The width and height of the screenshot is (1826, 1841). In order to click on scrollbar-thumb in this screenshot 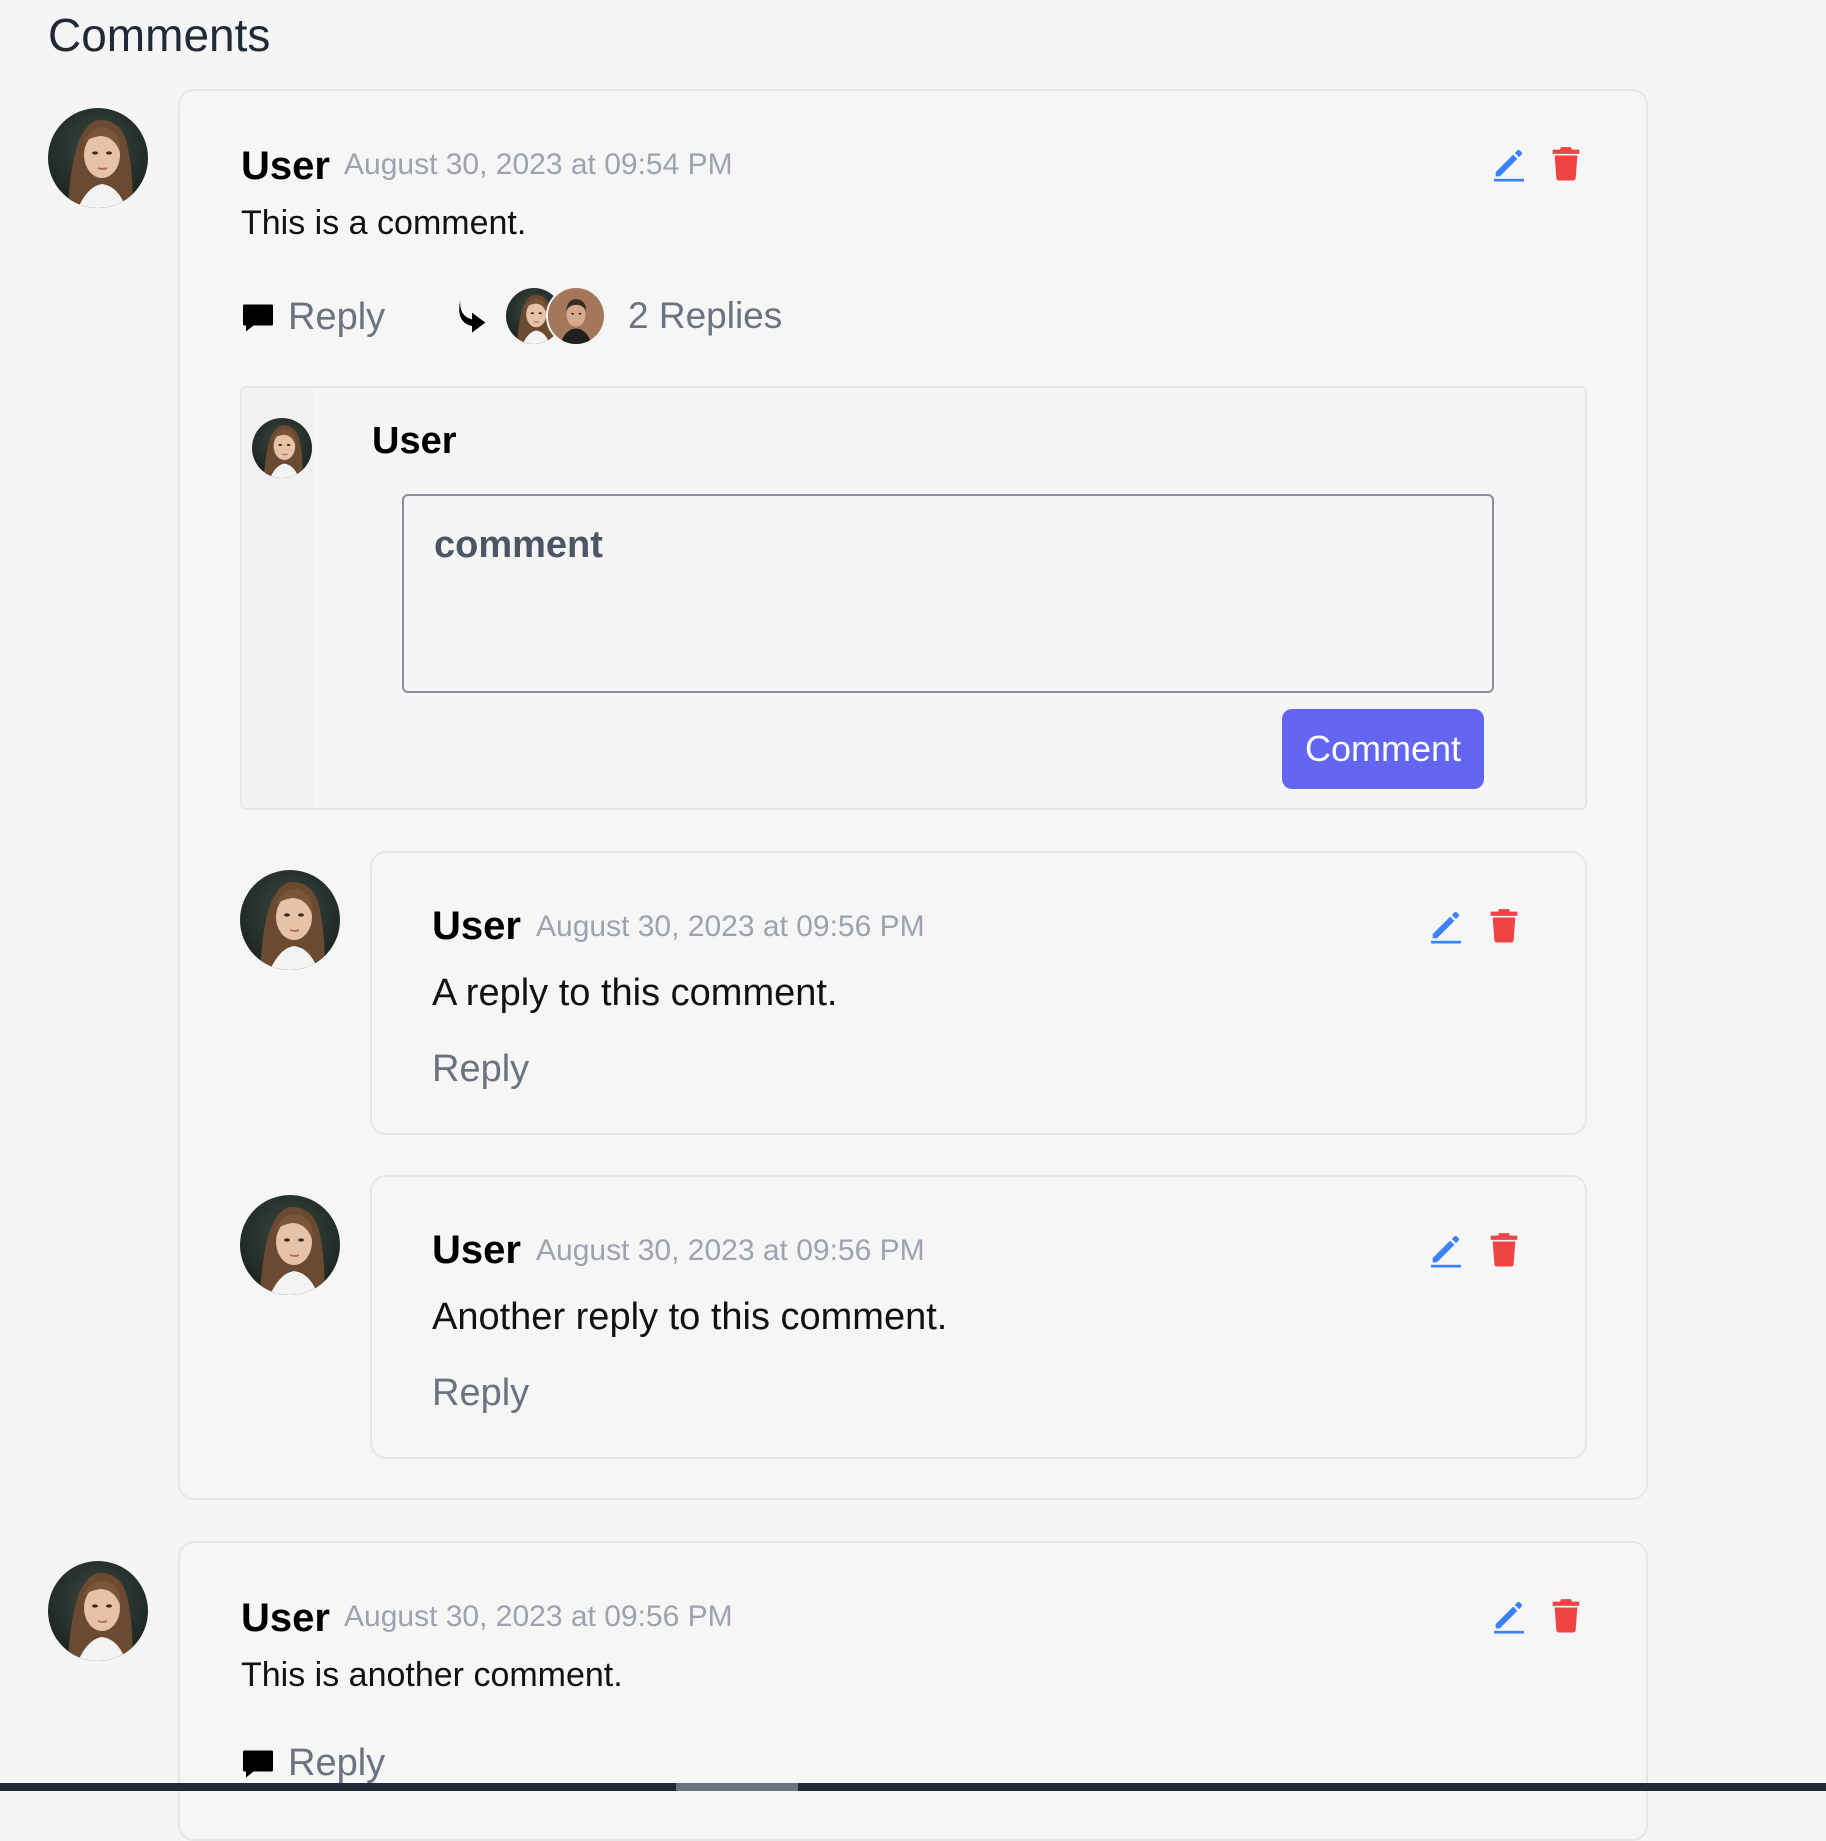, I will do `click(737, 1787)`.